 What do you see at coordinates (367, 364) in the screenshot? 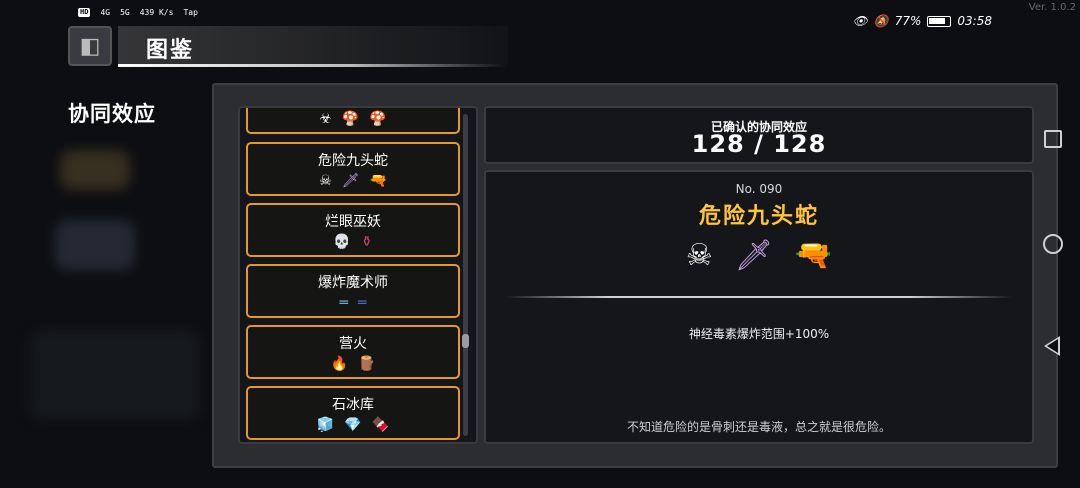
I see `log-icon: 🪵` at bounding box center [367, 364].